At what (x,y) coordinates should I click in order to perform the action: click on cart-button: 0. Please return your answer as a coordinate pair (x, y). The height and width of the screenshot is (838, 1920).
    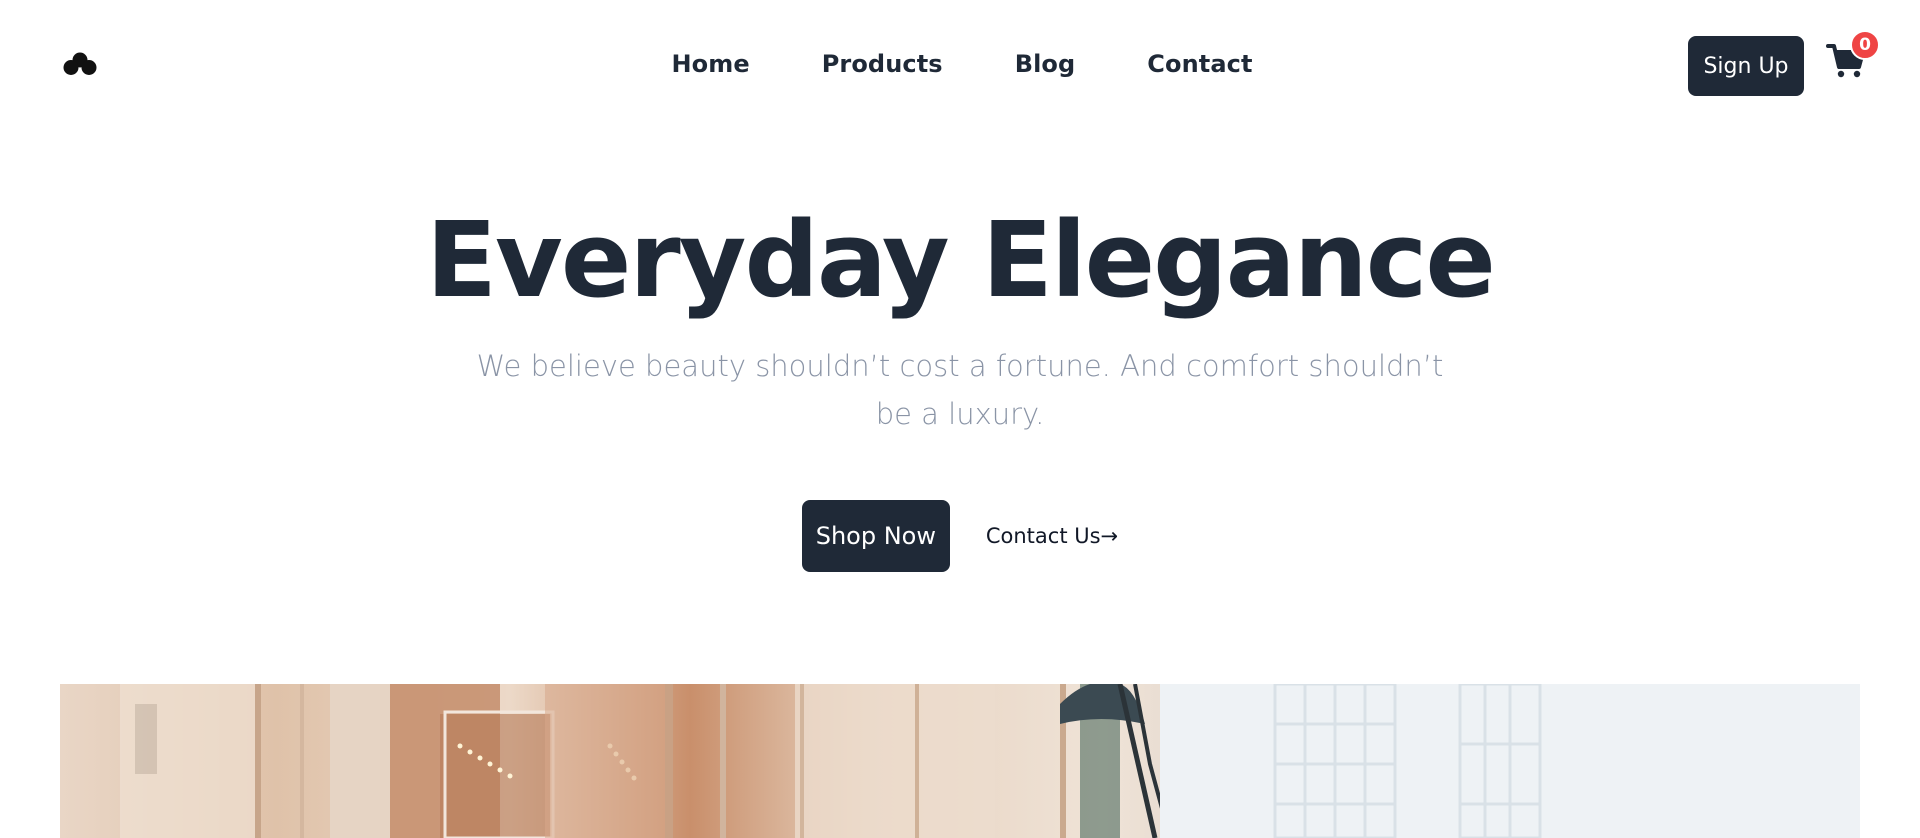
    Looking at the image, I should click on (1854, 58).